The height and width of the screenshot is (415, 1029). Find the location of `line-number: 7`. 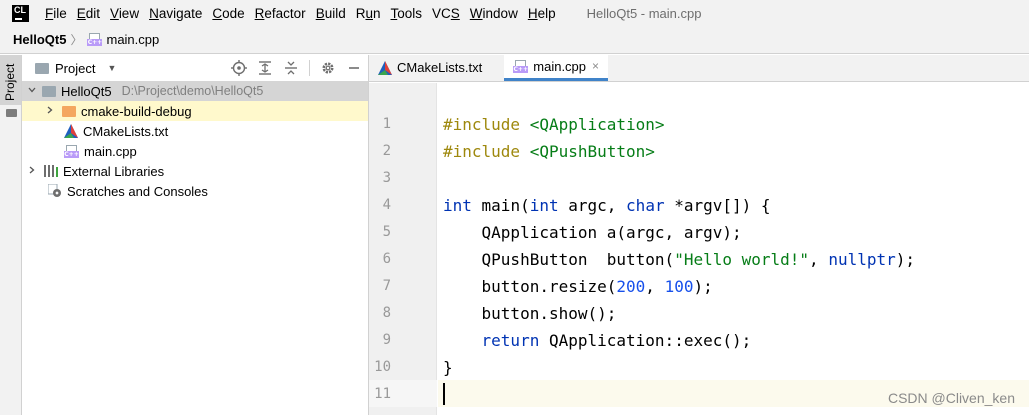

line-number: 7 is located at coordinates (386, 286).